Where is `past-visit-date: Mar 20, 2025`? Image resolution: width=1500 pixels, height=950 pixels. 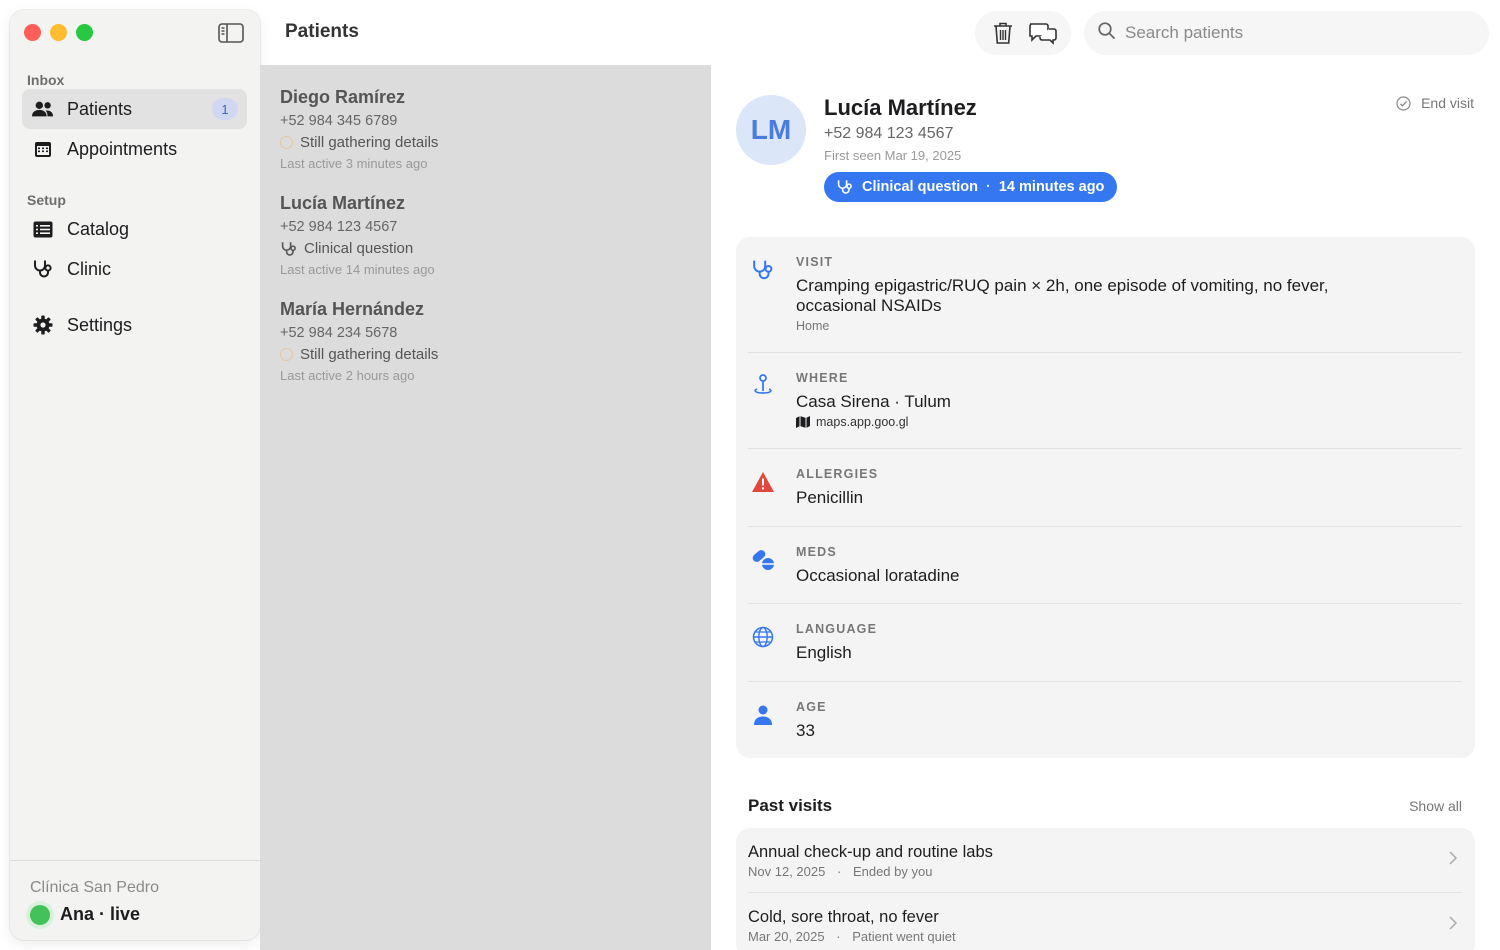
past-visit-date: Mar 20, 2025 is located at coordinates (786, 936).